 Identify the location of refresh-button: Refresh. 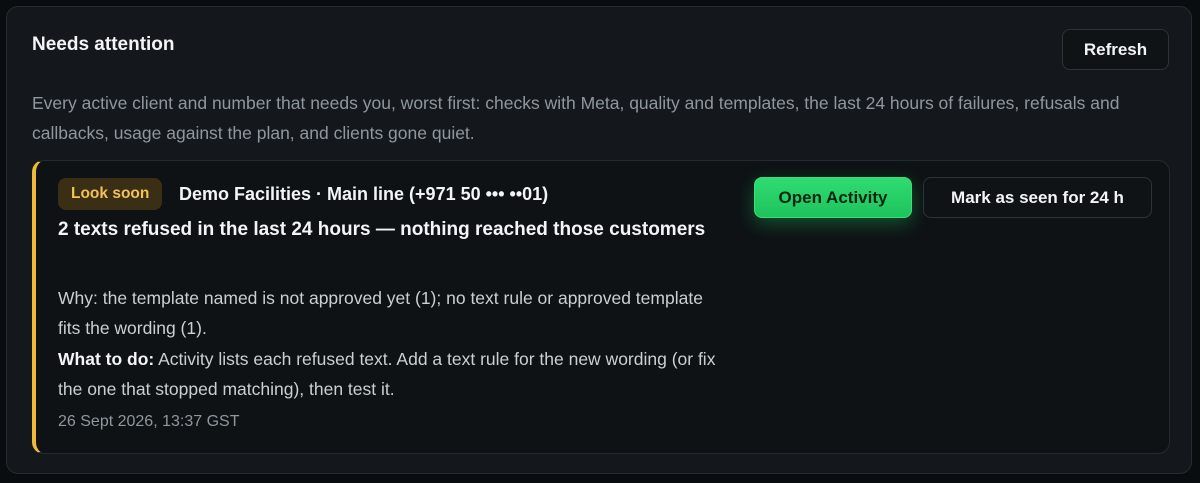
(1115, 49).